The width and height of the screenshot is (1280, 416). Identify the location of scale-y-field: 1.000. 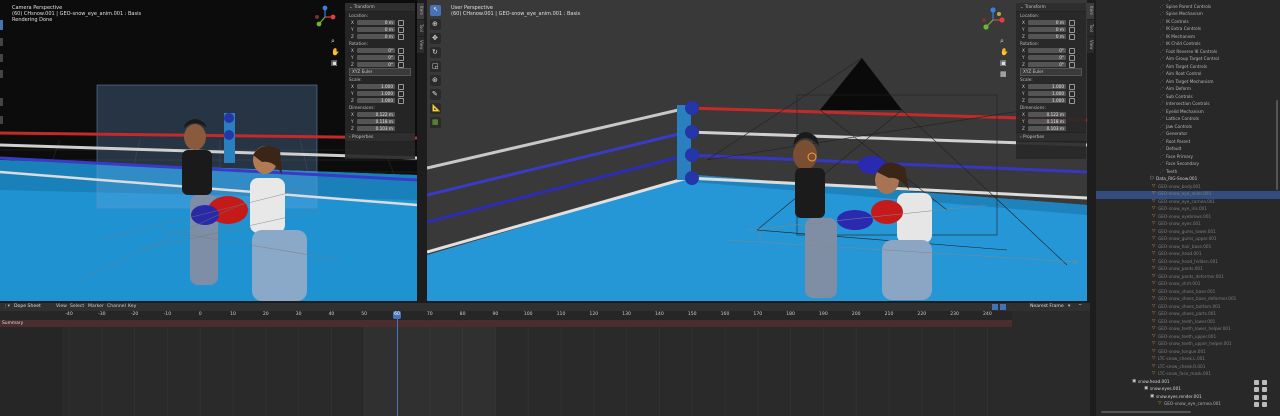
(376, 93).